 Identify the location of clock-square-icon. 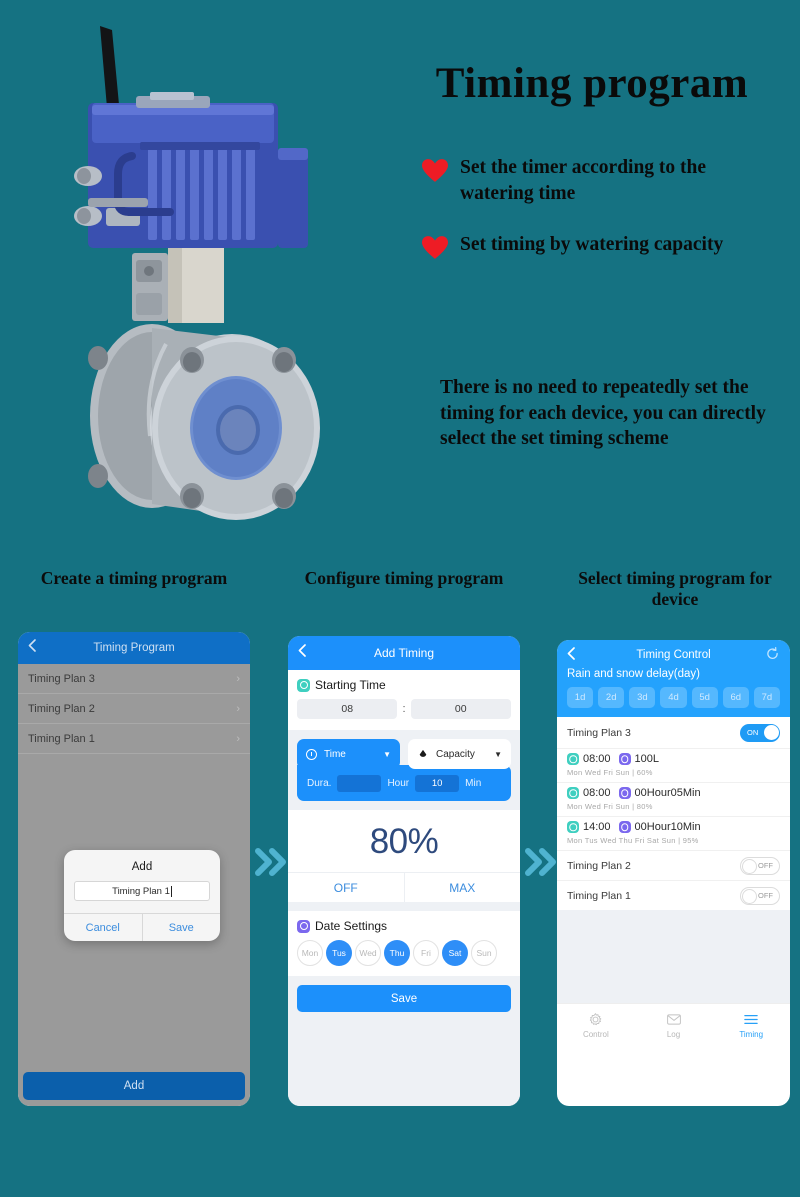
(573, 827).